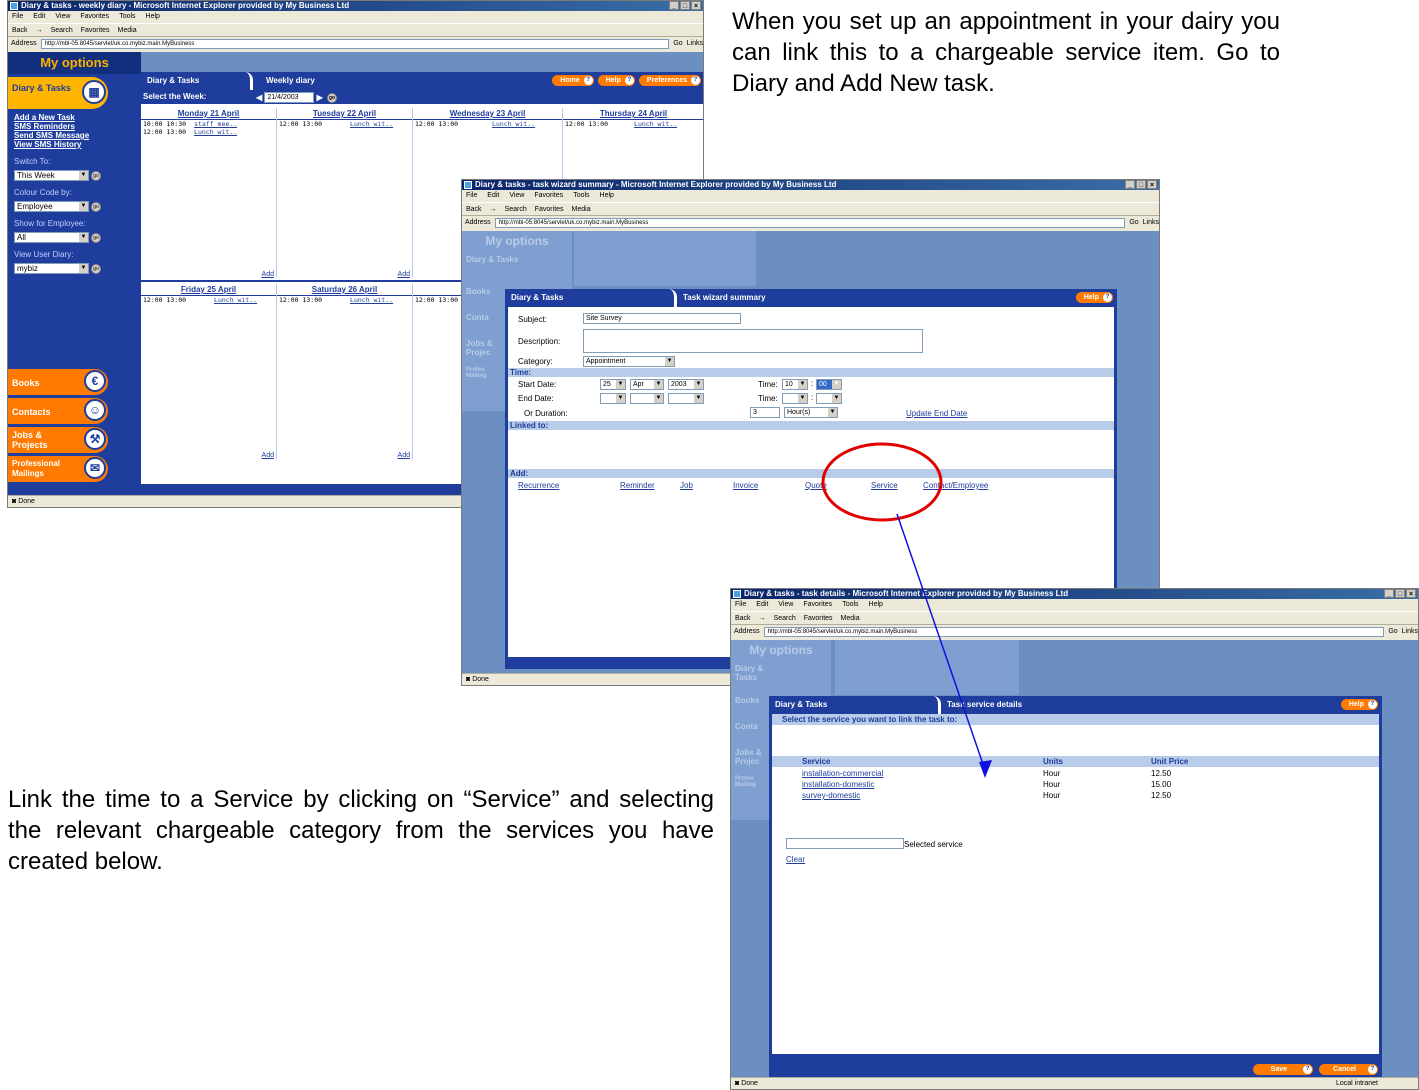 The image size is (1419, 1090). I want to click on subject-input: Site Survey, so click(662, 318).